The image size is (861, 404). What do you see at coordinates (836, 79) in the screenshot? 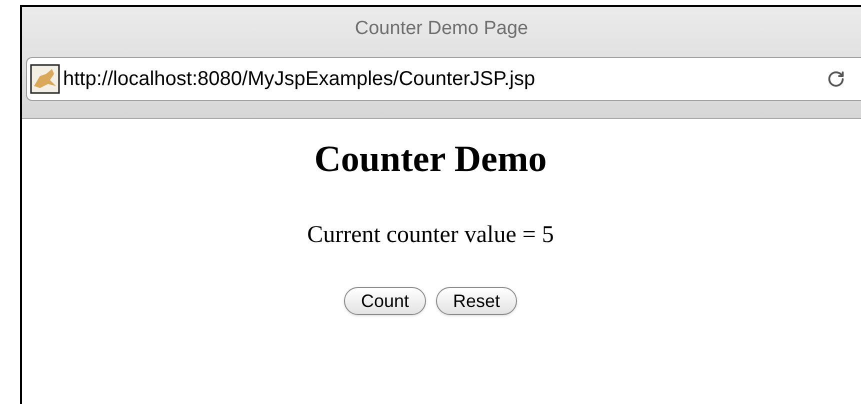
I see `reload-icon` at bounding box center [836, 79].